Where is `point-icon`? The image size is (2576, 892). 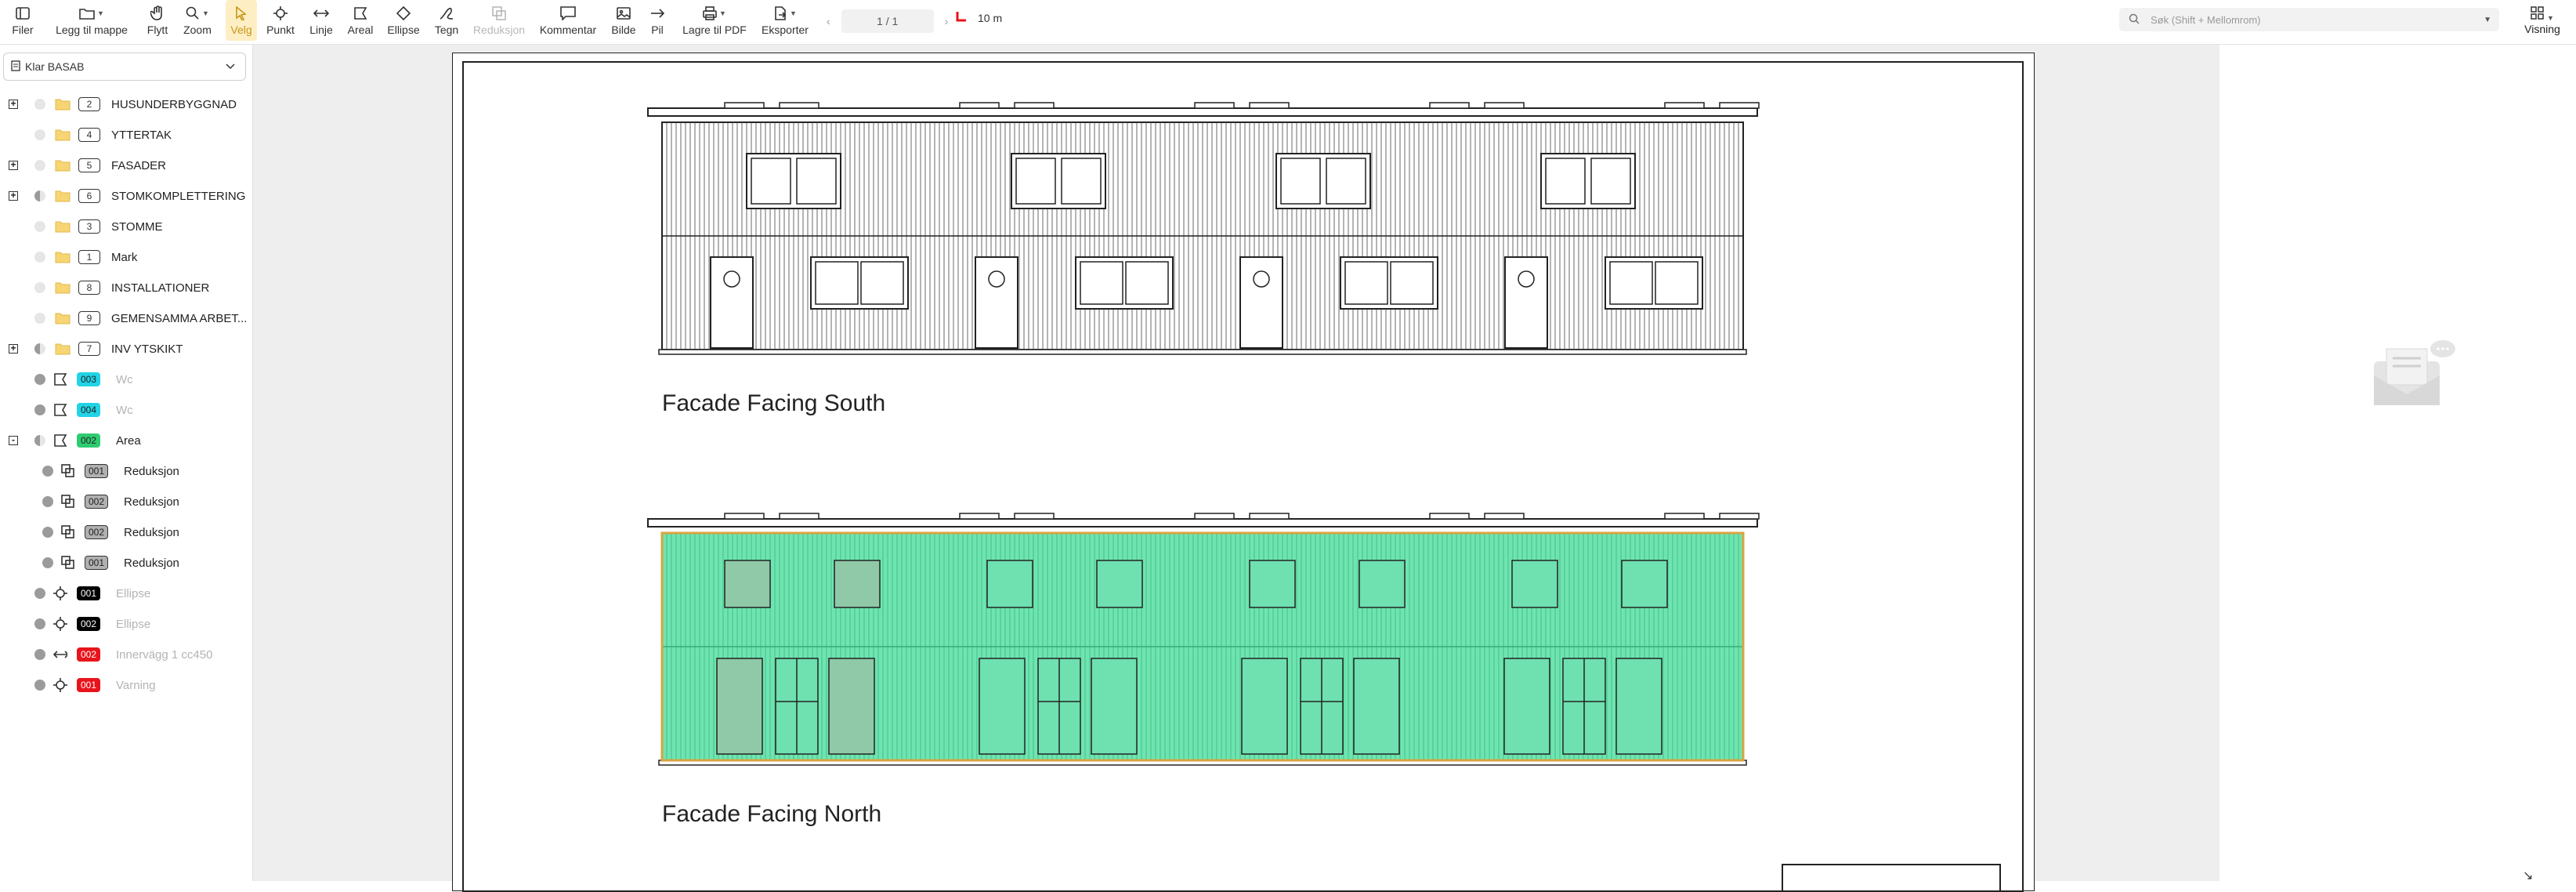 point-icon is located at coordinates (60, 685).